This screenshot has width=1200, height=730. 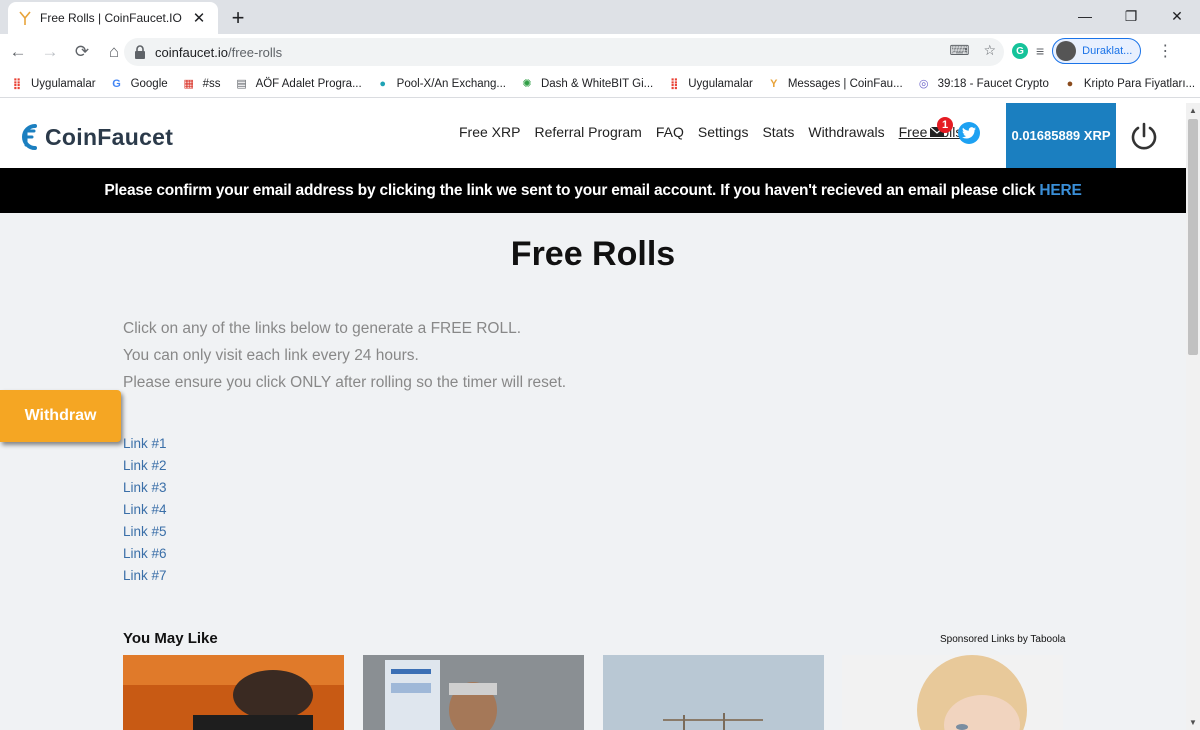 I want to click on logout-power-icon, so click(x=1144, y=136).